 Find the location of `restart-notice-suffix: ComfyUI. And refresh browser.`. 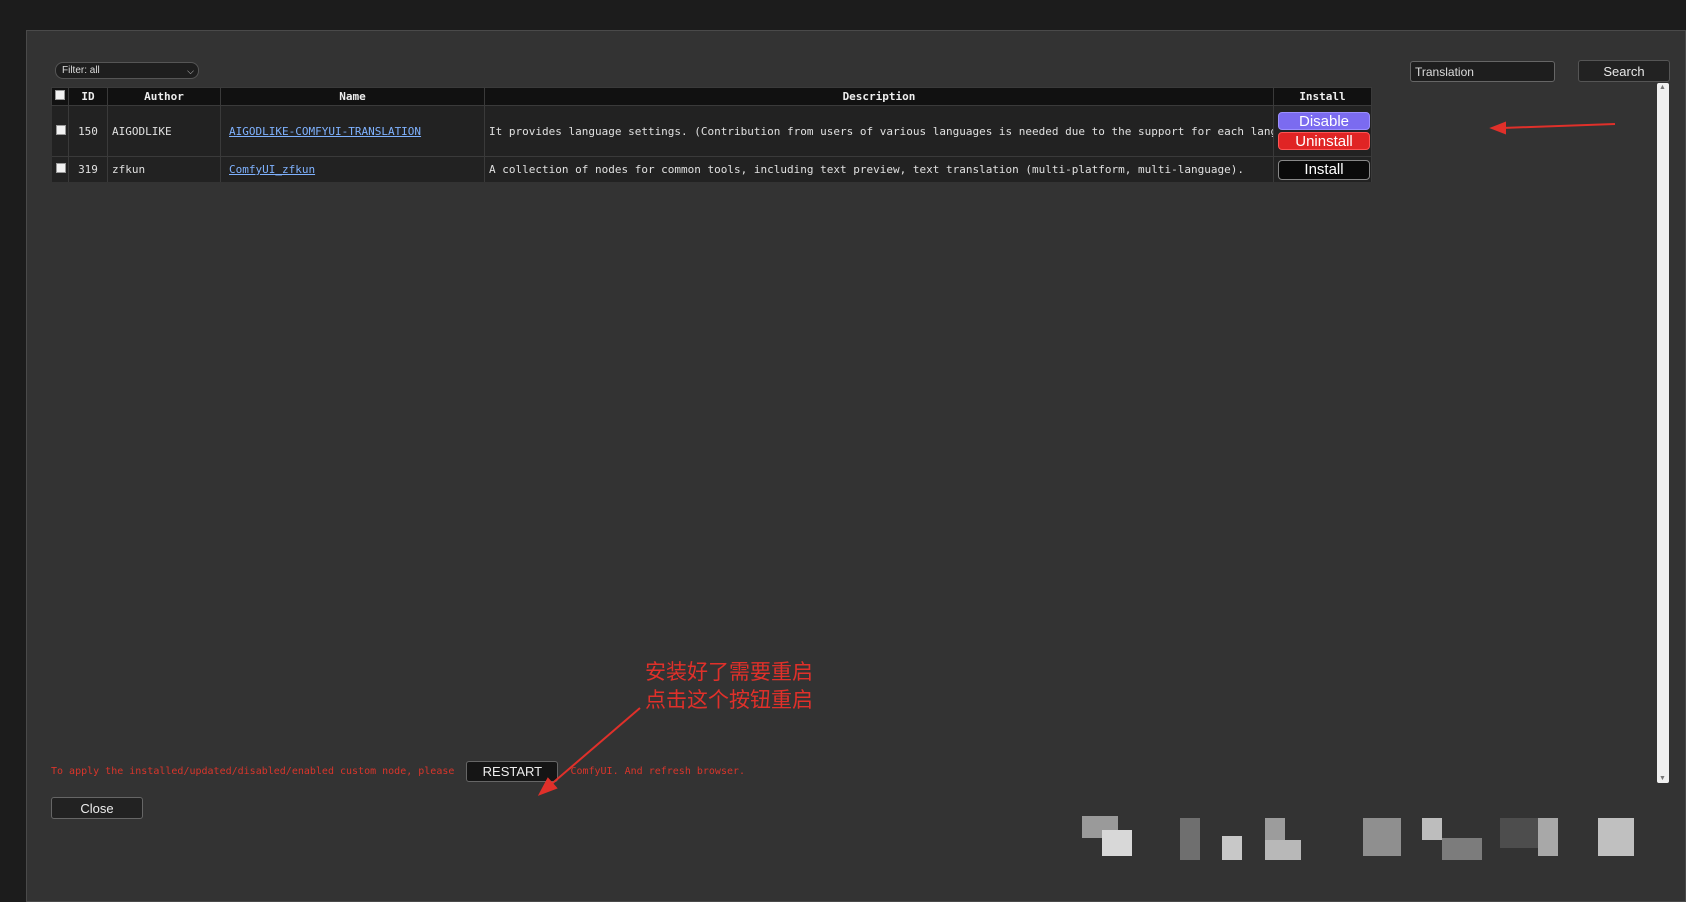

restart-notice-suffix: ComfyUI. And refresh browser. is located at coordinates (658, 771).